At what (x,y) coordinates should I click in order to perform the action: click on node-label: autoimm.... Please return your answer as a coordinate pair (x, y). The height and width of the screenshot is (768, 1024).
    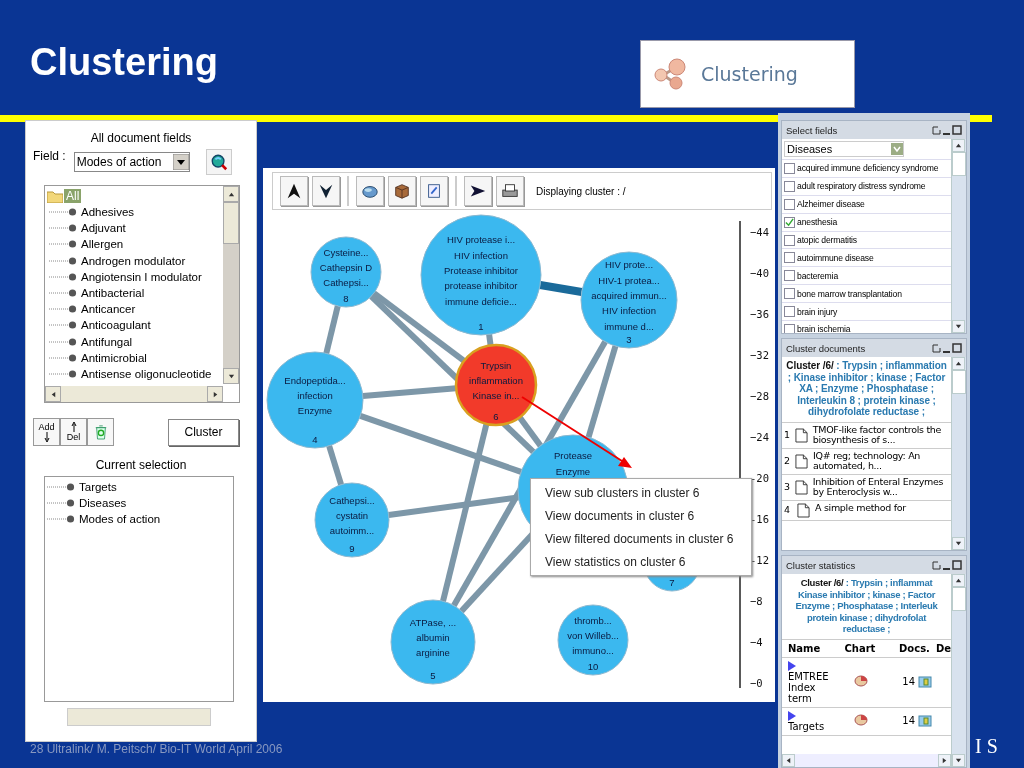
    Looking at the image, I should click on (352, 531).